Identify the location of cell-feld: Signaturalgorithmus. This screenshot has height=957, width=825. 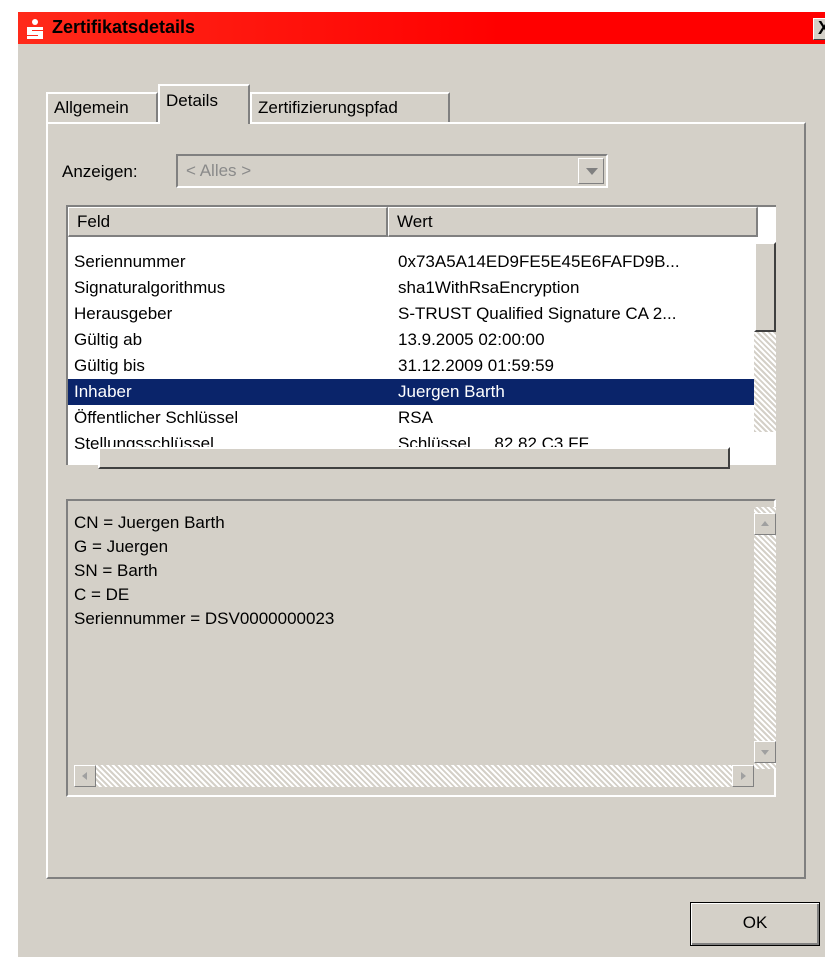
(150, 287).